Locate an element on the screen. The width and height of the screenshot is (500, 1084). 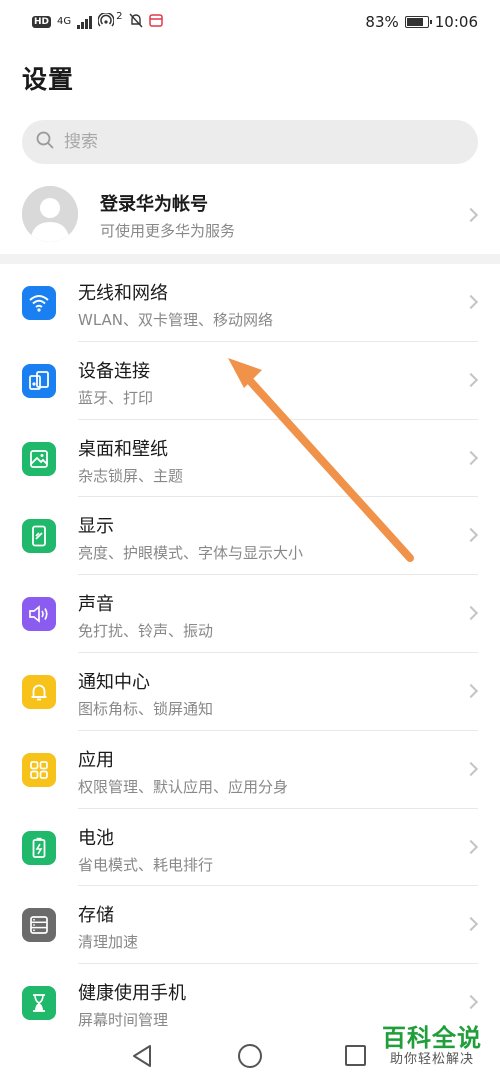
home-icon is located at coordinates (250, 1056).